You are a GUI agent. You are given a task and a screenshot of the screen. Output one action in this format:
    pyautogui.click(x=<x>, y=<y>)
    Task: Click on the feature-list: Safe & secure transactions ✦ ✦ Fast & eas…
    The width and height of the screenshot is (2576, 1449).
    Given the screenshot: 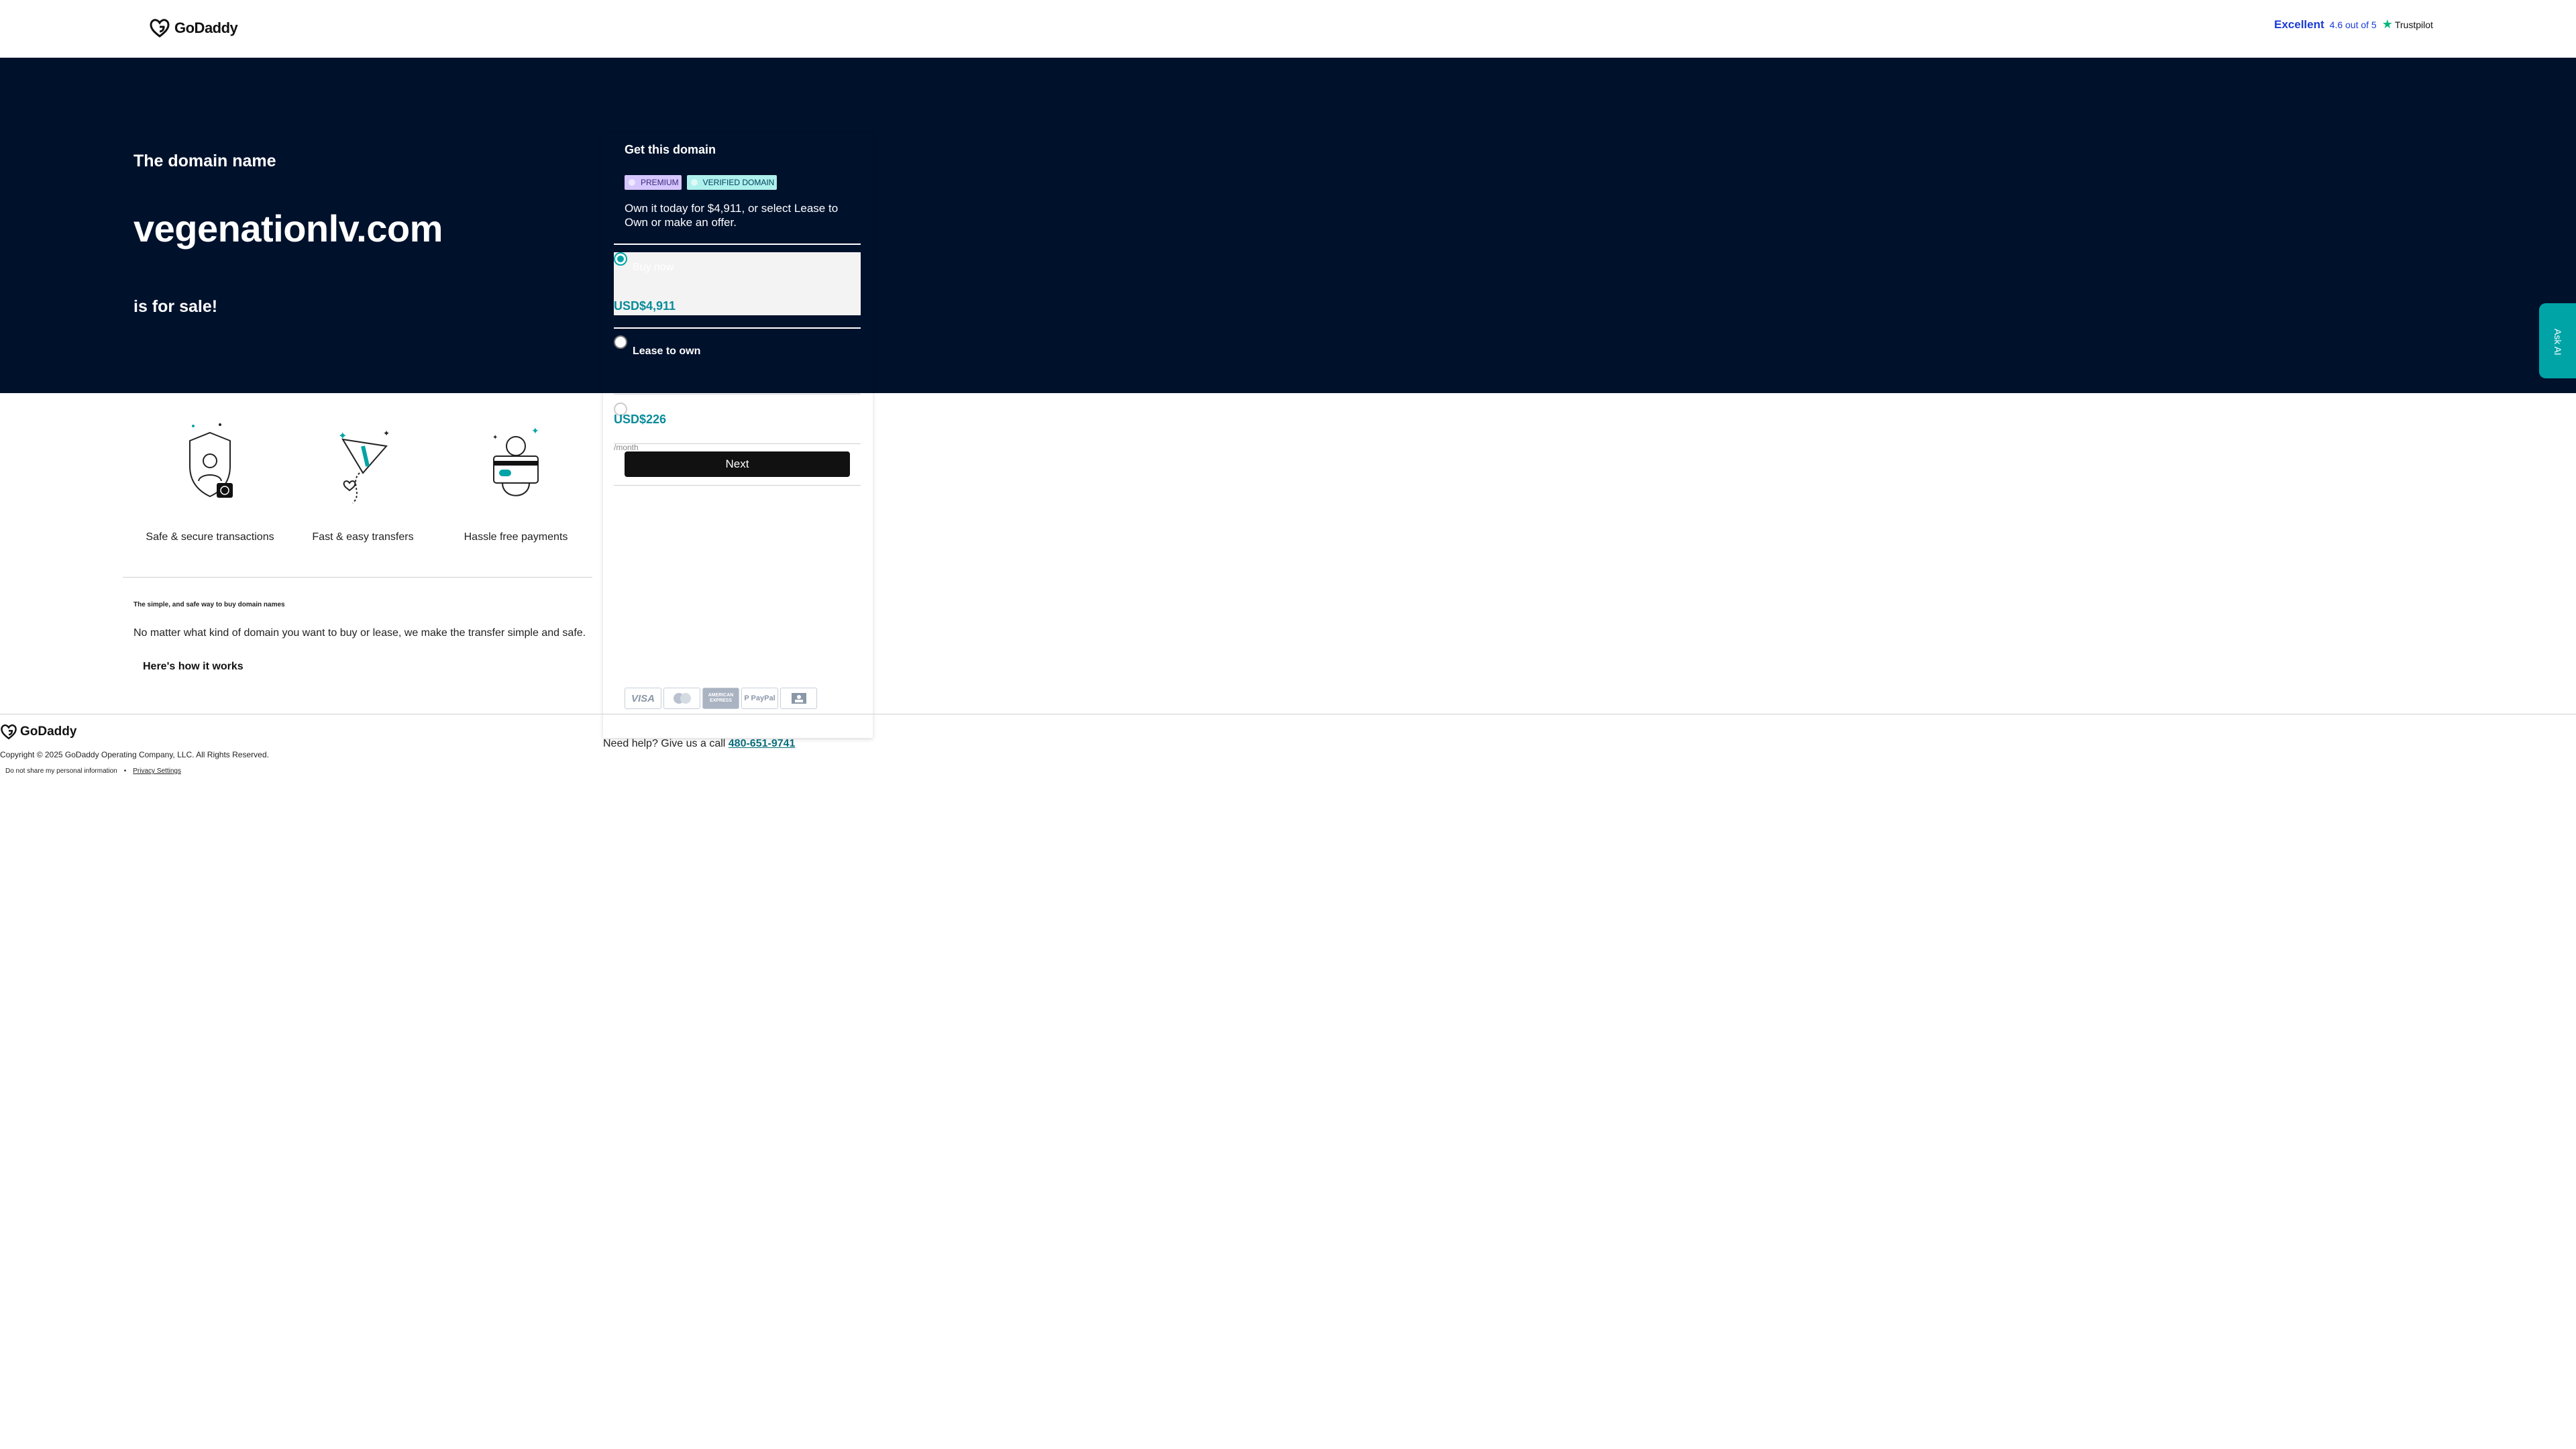 What is the action you would take?
    pyautogui.click(x=362, y=481)
    